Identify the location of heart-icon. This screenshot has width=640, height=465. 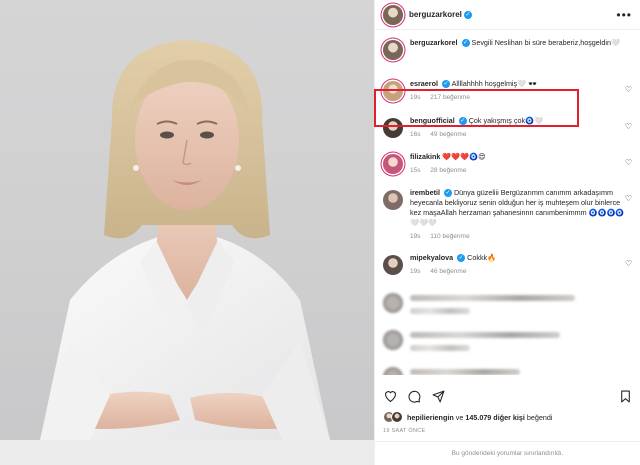
(390, 396).